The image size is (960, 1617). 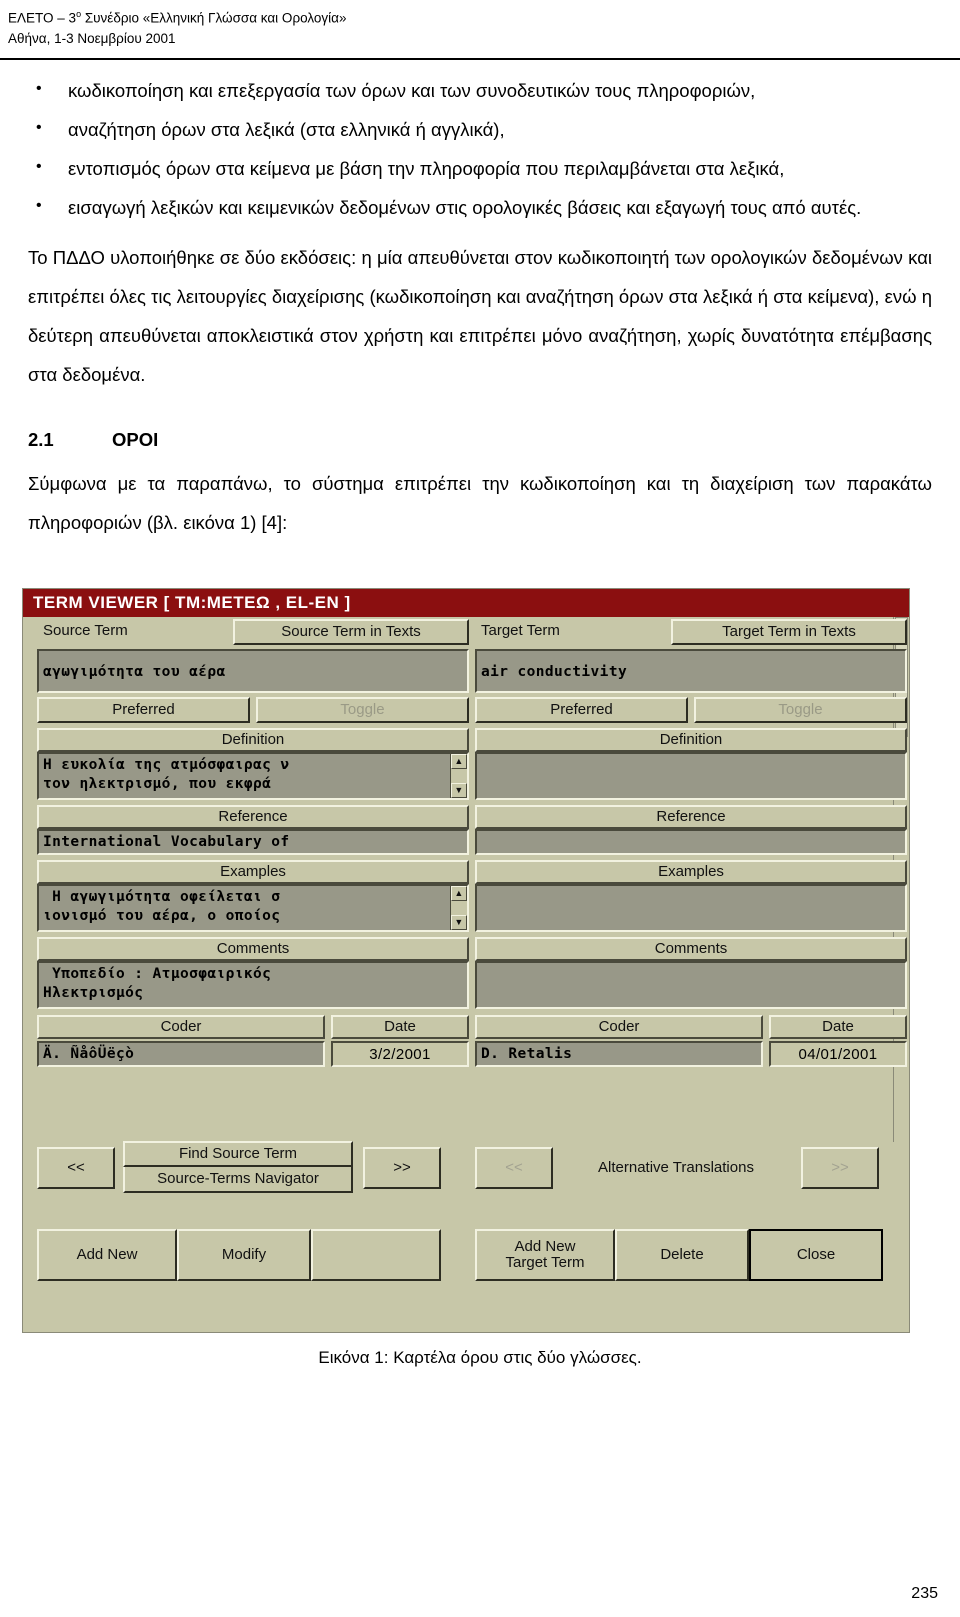 I want to click on target-term-in-texts-button: Target Term in Texts, so click(x=789, y=632).